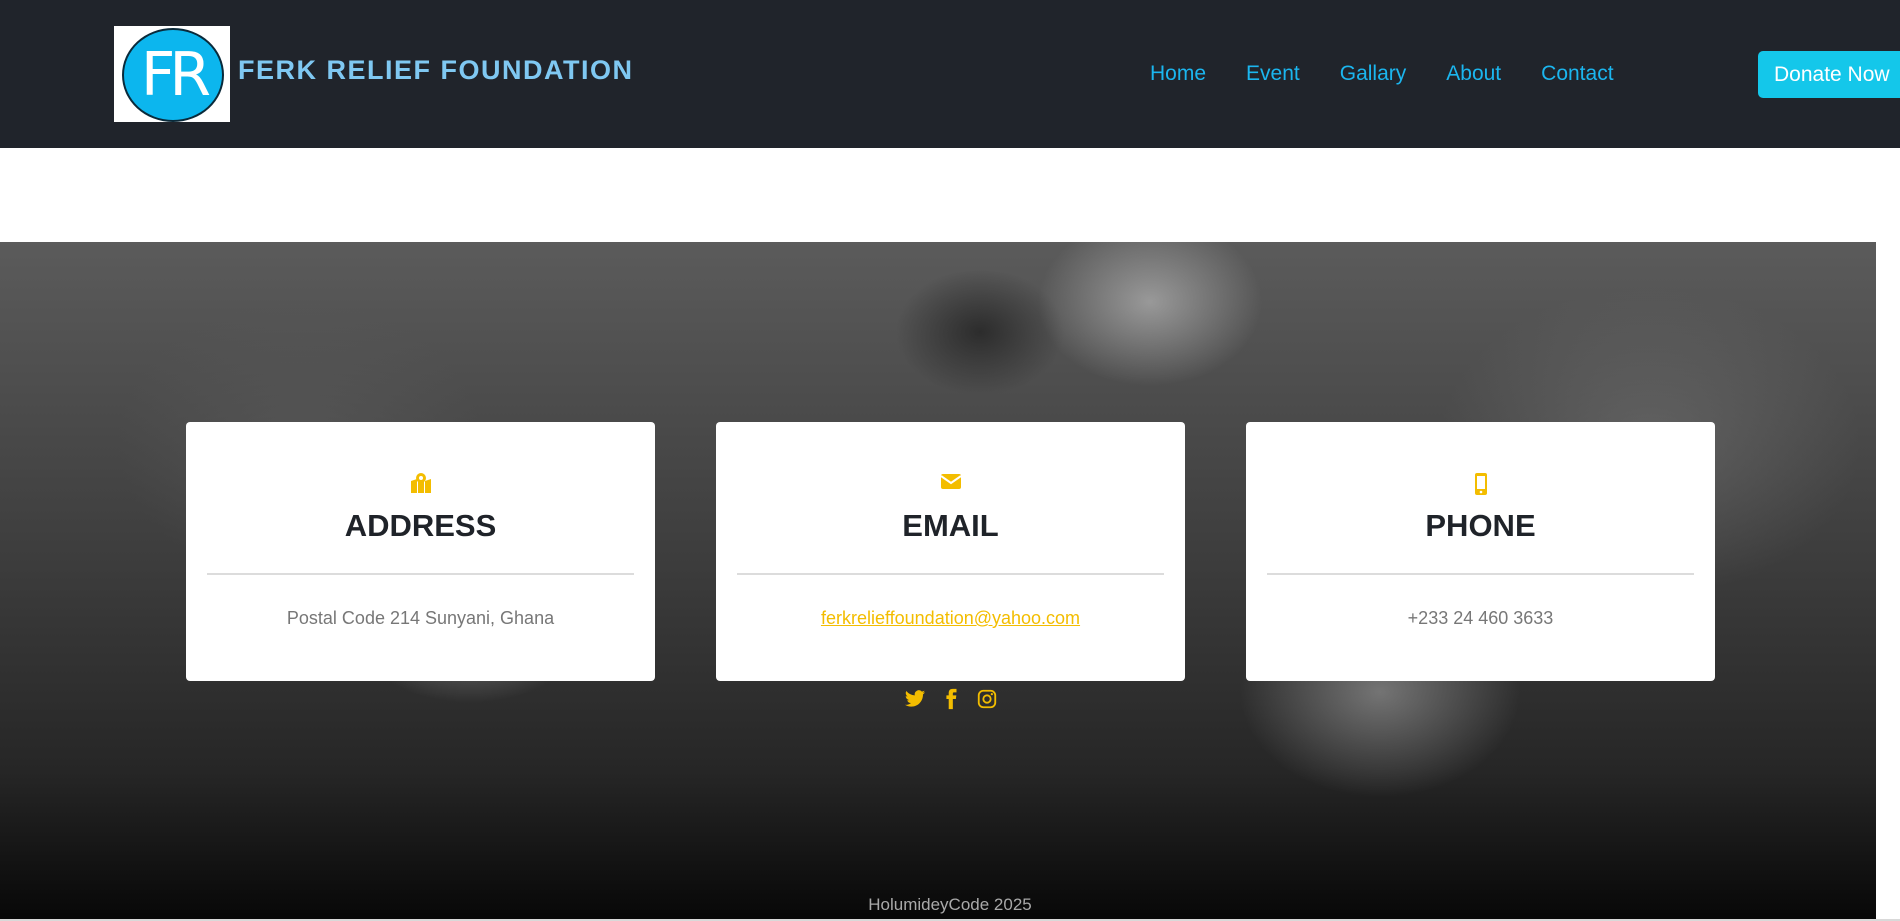 Image resolution: width=1900 pixels, height=921 pixels. What do you see at coordinates (950, 618) in the screenshot?
I see `email-link: ferkrelieffoundation@yahoo.com` at bounding box center [950, 618].